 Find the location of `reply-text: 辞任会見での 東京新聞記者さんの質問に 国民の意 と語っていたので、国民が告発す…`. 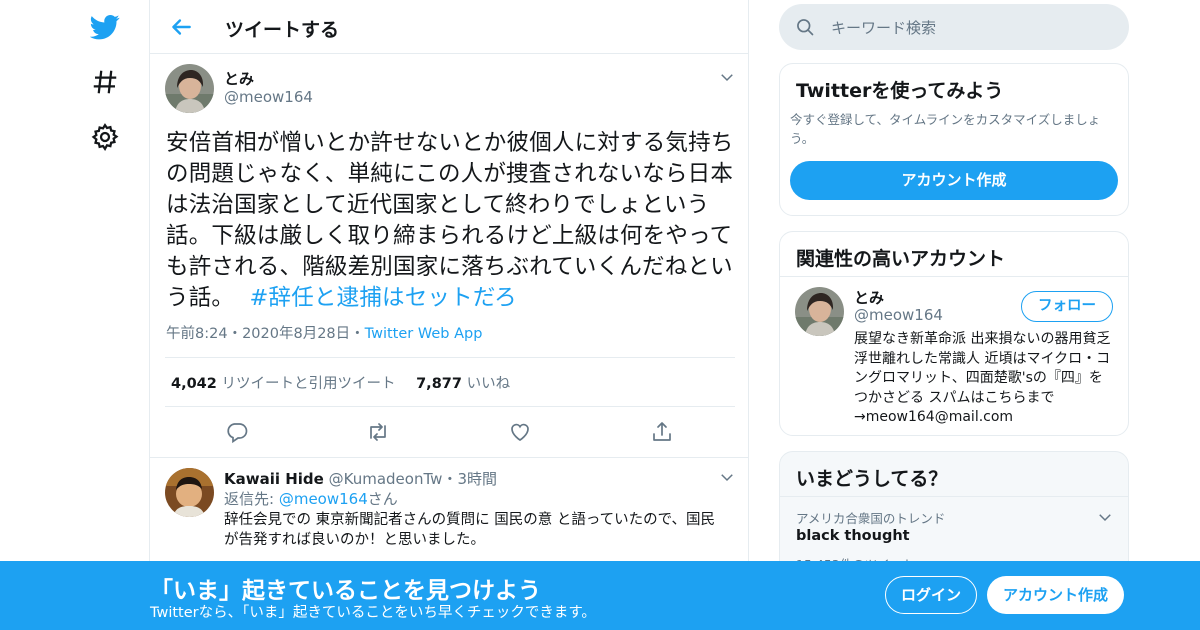

reply-text: 辞任会見での 東京新聞記者さんの質問に 国民の意 と語っていたので、国民が告発す… is located at coordinates (470, 530).